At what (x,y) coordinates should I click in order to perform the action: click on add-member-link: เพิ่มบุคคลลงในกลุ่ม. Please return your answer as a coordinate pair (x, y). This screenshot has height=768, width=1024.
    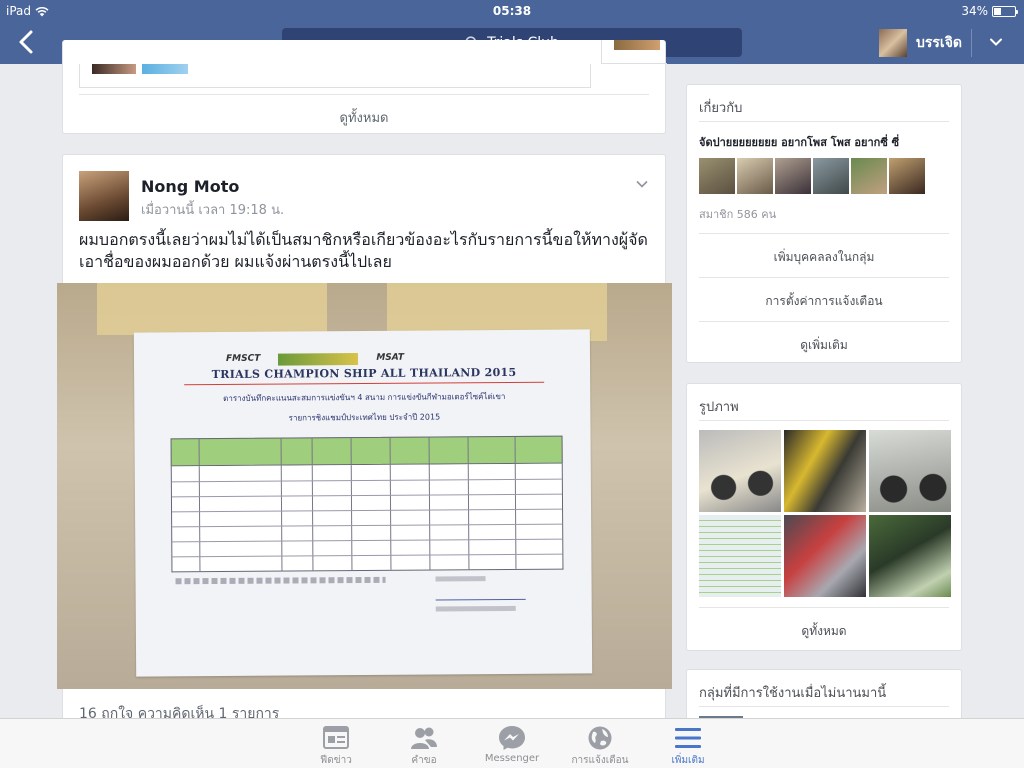
    Looking at the image, I should click on (824, 257).